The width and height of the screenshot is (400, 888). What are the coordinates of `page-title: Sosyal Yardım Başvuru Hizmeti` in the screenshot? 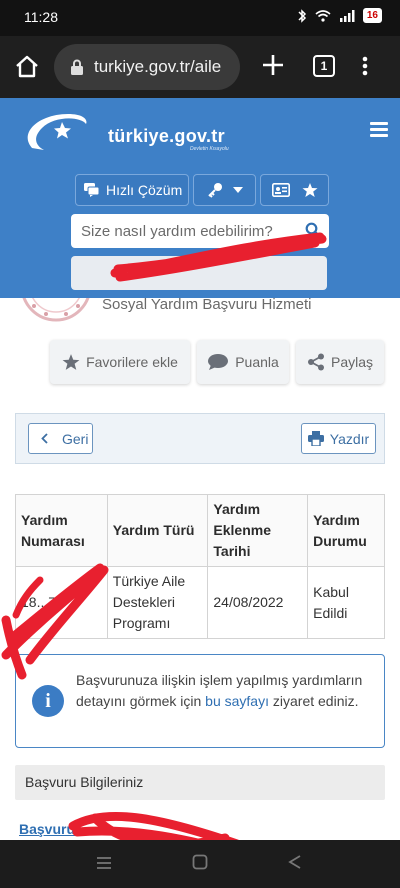 It's located at (207, 305).